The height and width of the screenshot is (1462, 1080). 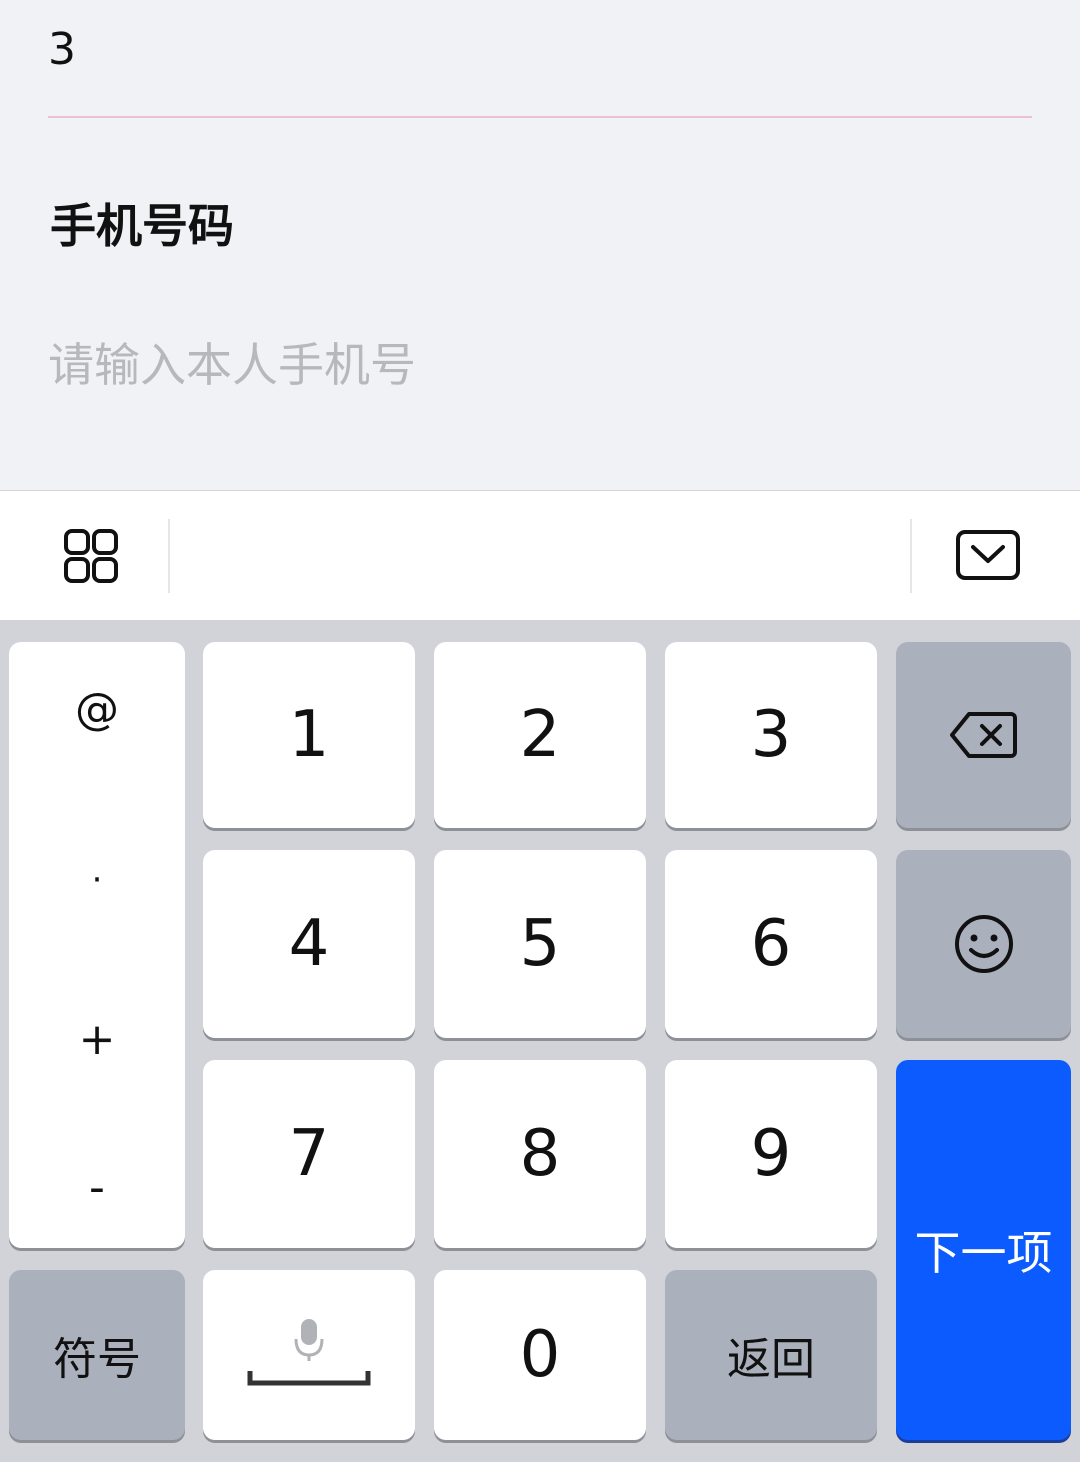 I want to click on key-7: 7, so click(x=309, y=1154).